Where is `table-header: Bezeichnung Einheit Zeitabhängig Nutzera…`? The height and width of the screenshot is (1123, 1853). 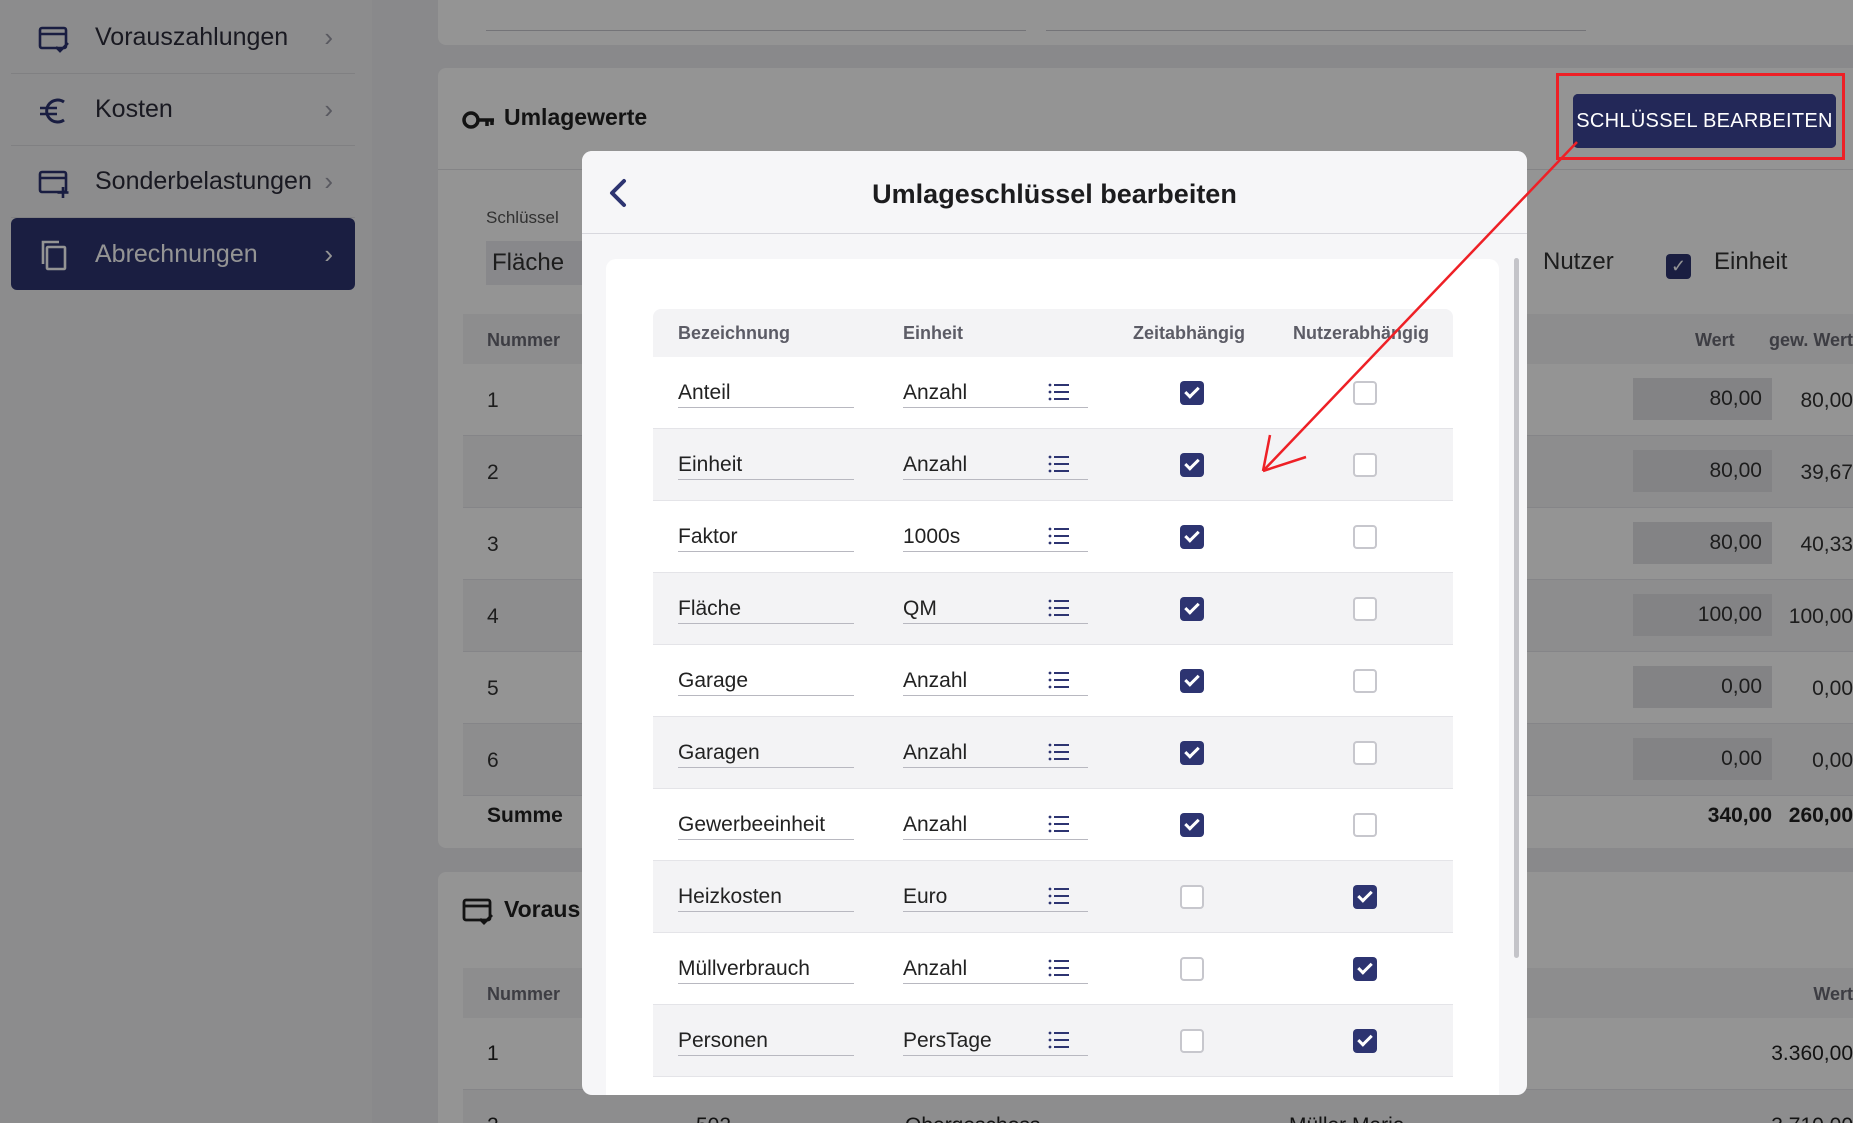 table-header: Bezeichnung Einheit Zeitabhängig Nutzera… is located at coordinates (1053, 333).